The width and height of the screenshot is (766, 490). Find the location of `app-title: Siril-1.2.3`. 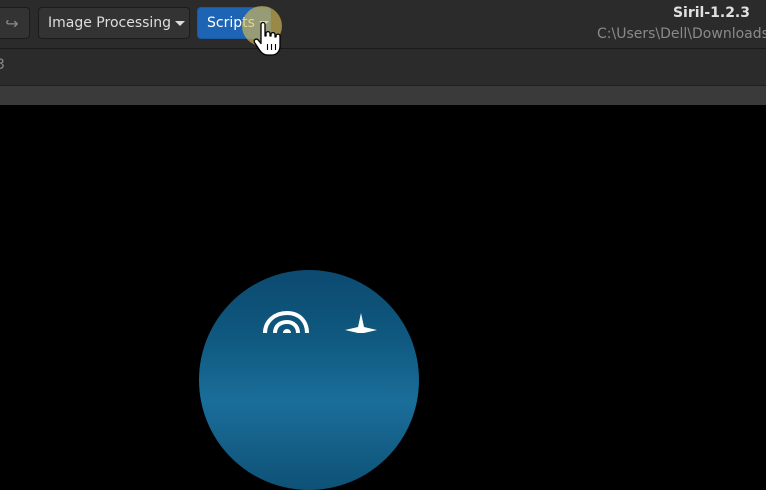

app-title: Siril-1.2.3 is located at coordinates (711, 13).